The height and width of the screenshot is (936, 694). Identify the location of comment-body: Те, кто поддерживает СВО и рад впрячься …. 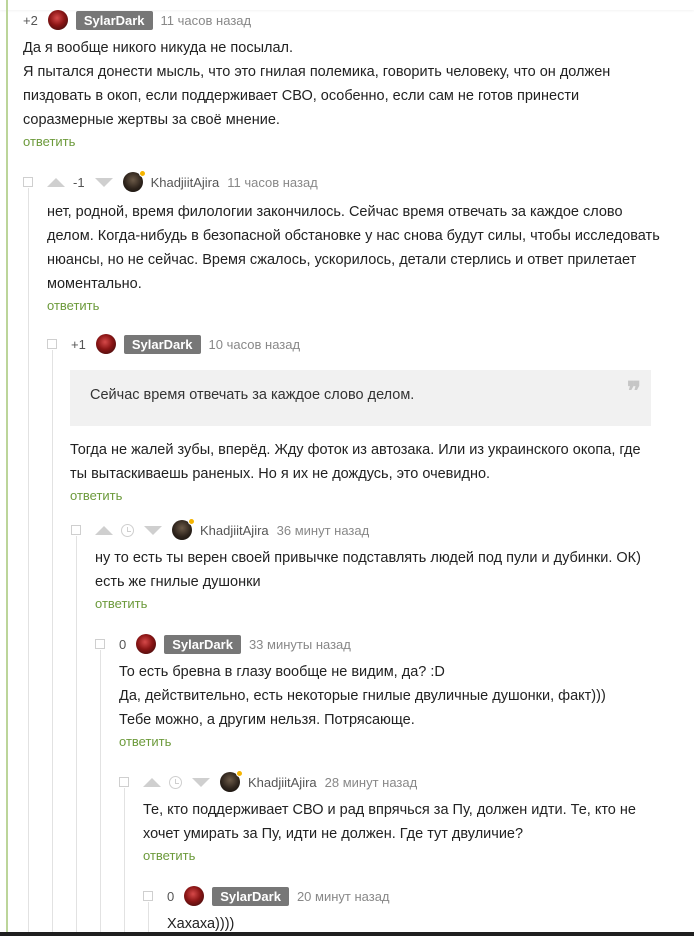
(390, 822).